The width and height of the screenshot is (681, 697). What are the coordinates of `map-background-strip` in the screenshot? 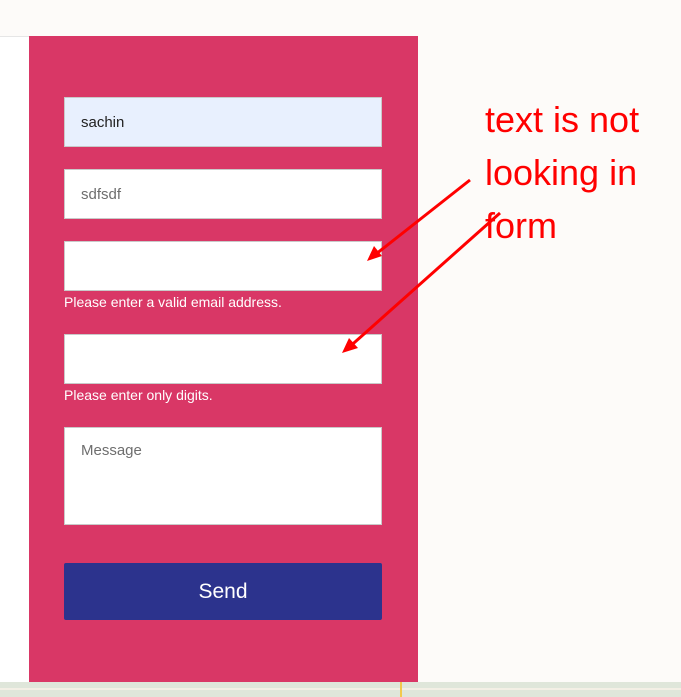 It's located at (340, 689).